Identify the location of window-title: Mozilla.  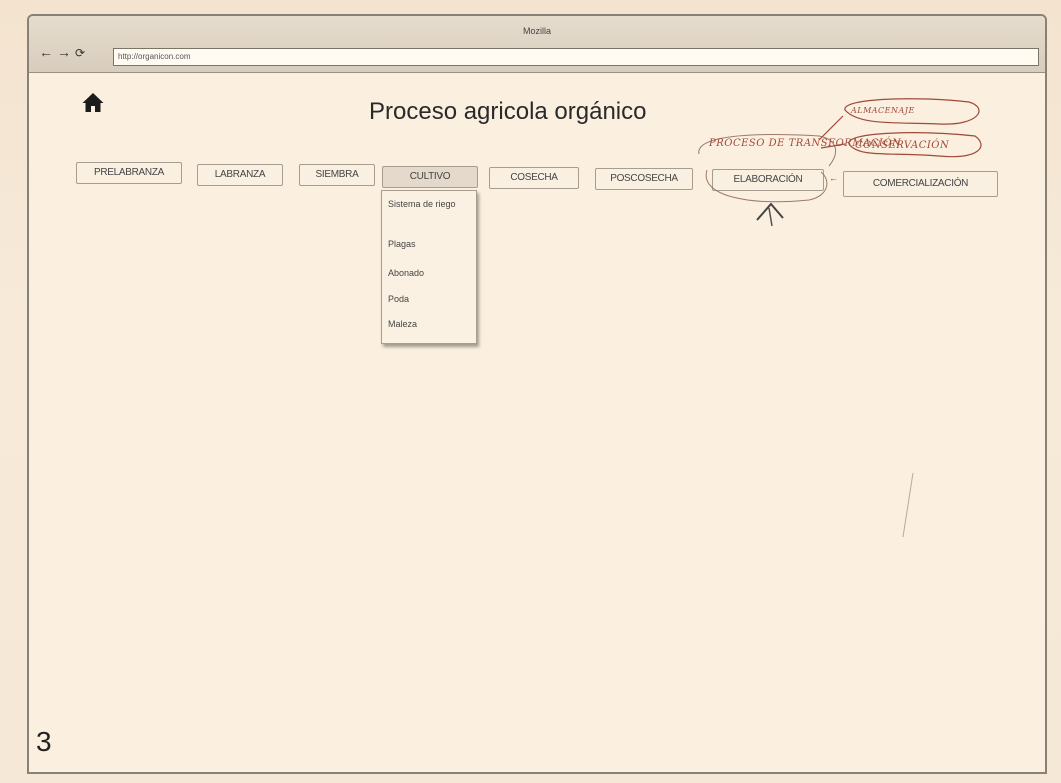
(536, 31).